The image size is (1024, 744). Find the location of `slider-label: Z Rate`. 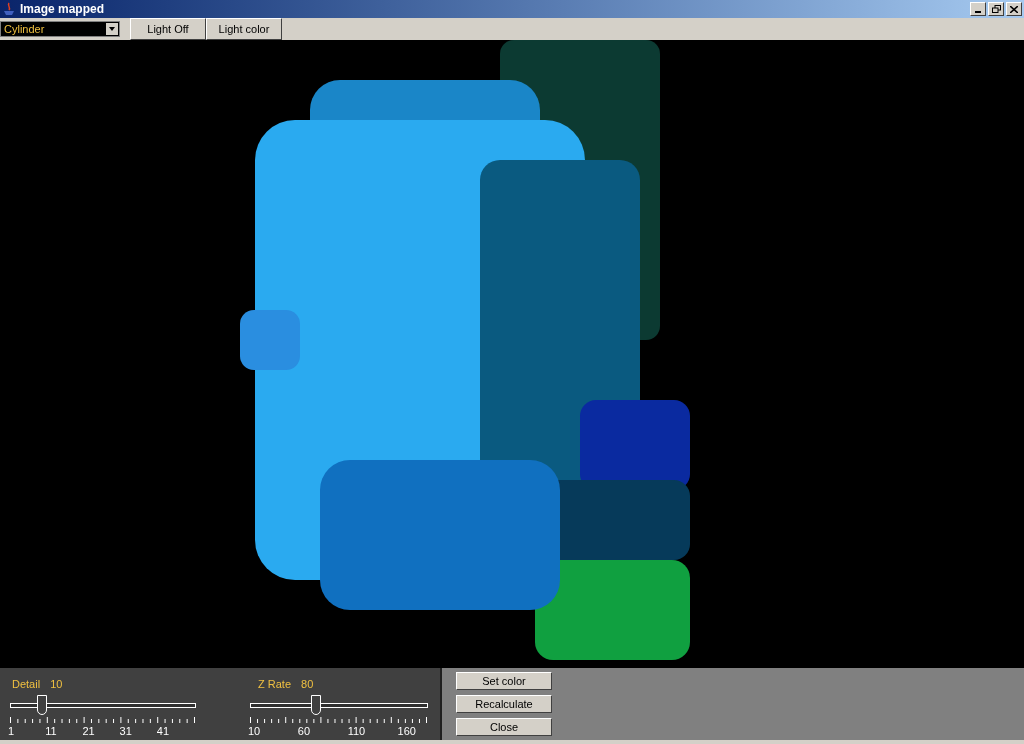

slider-label: Z Rate is located at coordinates (274, 684).